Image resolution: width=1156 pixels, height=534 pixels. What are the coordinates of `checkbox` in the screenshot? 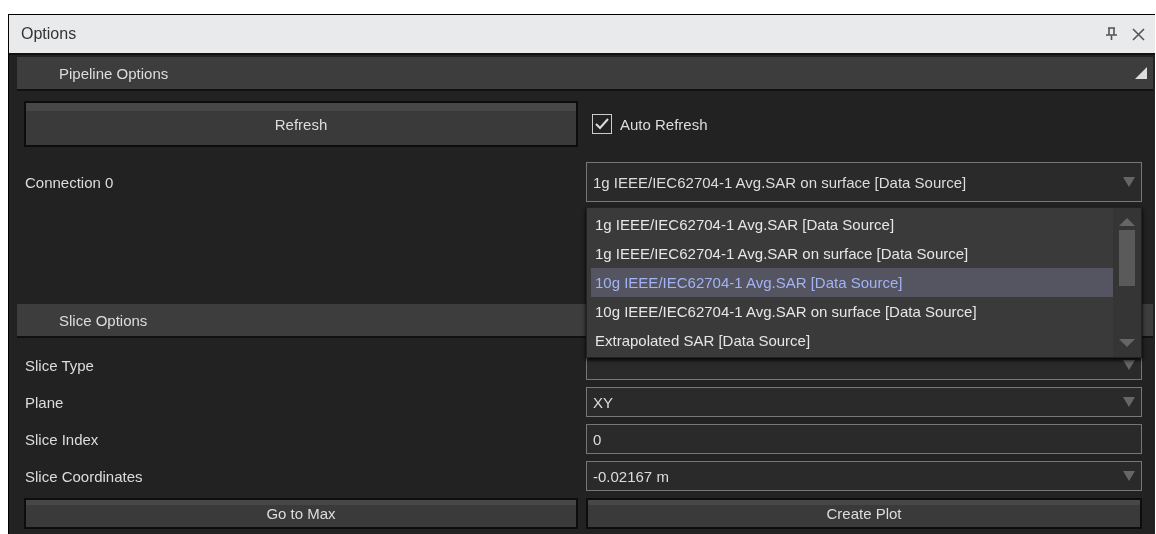 It's located at (602, 124).